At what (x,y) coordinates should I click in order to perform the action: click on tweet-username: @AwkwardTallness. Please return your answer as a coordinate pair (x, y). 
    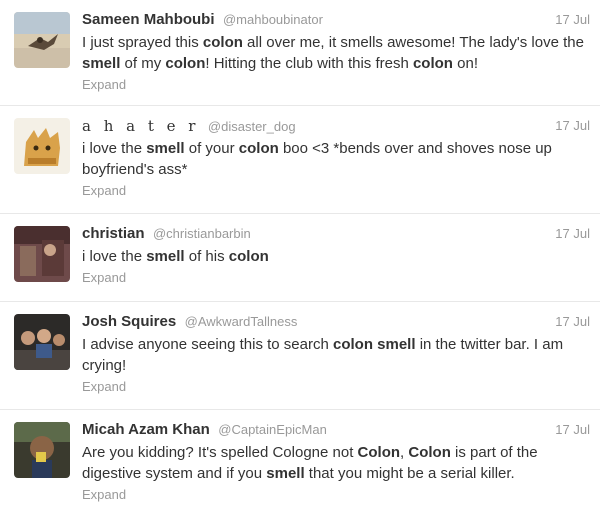
    Looking at the image, I should click on (241, 321).